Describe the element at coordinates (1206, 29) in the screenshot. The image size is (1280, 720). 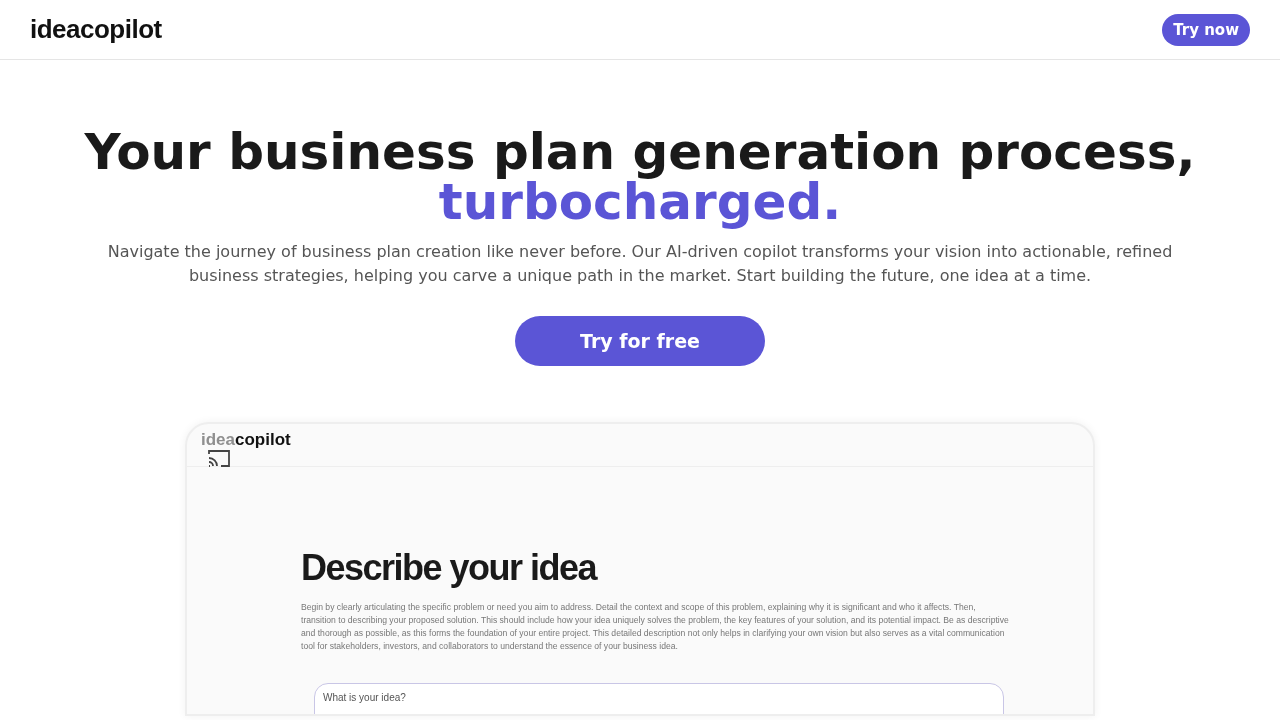
I see `try-now-button: Try now` at that location.